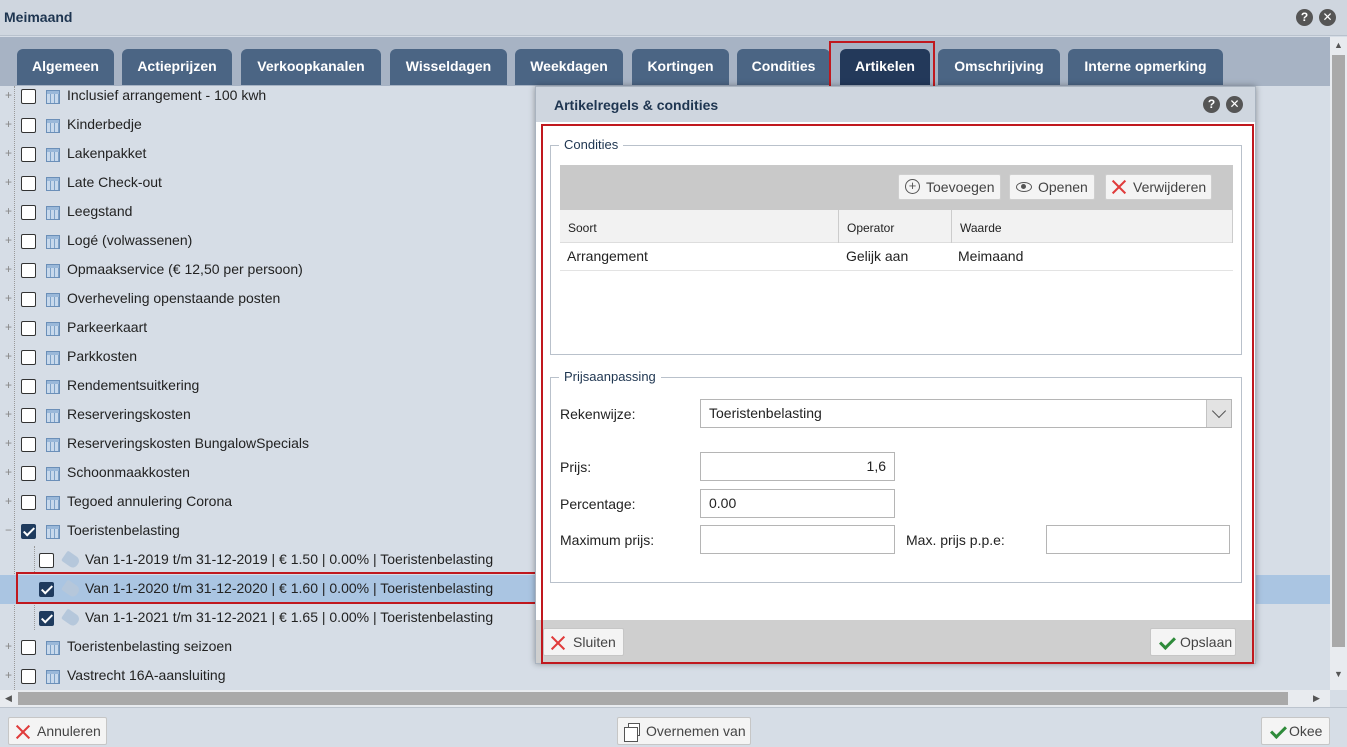  Describe the element at coordinates (680, 67) in the screenshot. I see `tab-kortingen: Kortingen` at that location.